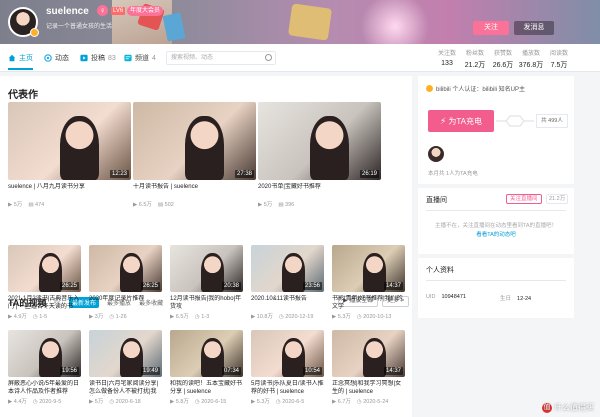  Describe the element at coordinates (496, 235) in the screenshot. I see `dynamic-link: 看看TA的动态吧` at that location.